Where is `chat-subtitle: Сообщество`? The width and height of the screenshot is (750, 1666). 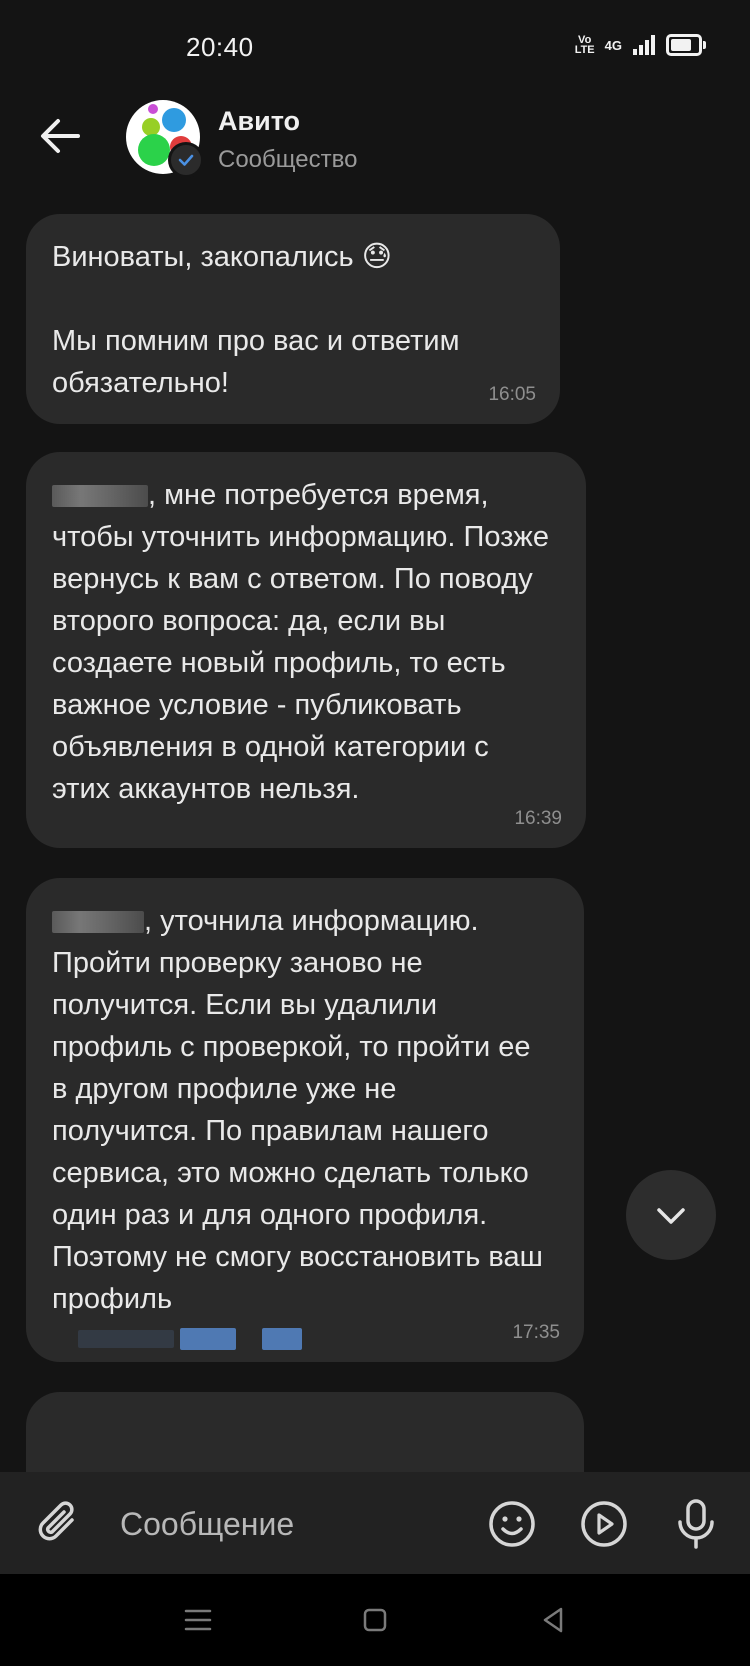 chat-subtitle: Сообщество is located at coordinates (288, 159).